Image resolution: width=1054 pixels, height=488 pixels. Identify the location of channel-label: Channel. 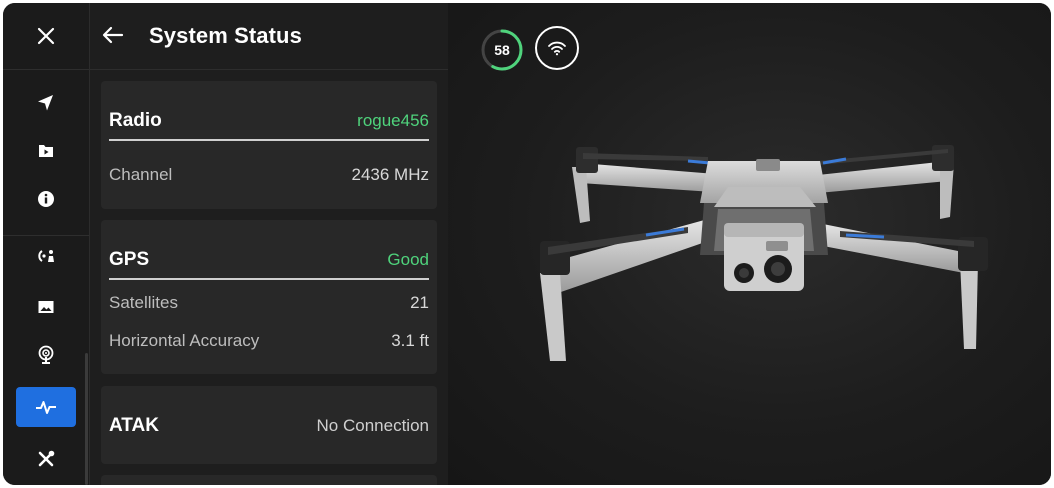
(141, 174).